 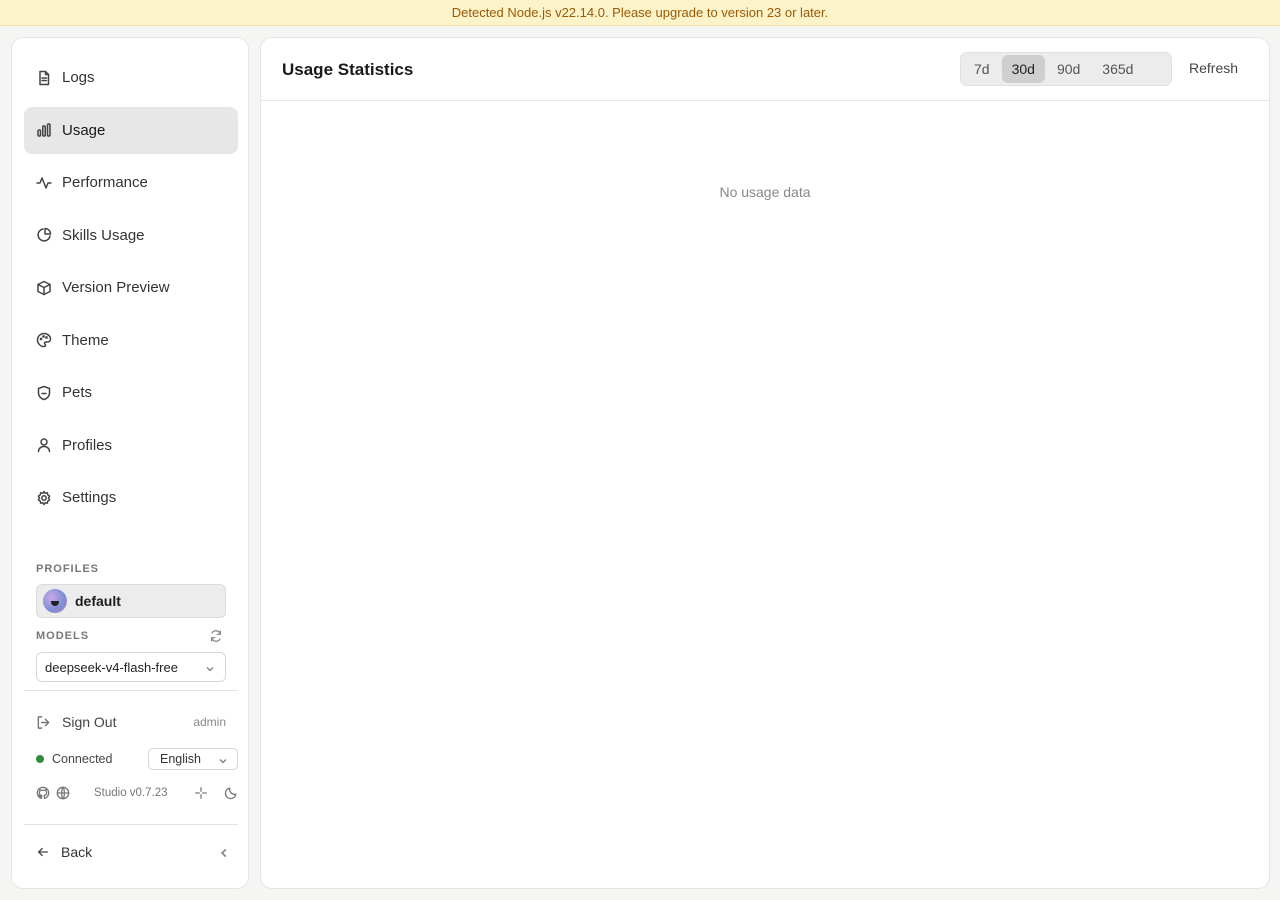 I want to click on moon-icon, so click(x=231, y=793).